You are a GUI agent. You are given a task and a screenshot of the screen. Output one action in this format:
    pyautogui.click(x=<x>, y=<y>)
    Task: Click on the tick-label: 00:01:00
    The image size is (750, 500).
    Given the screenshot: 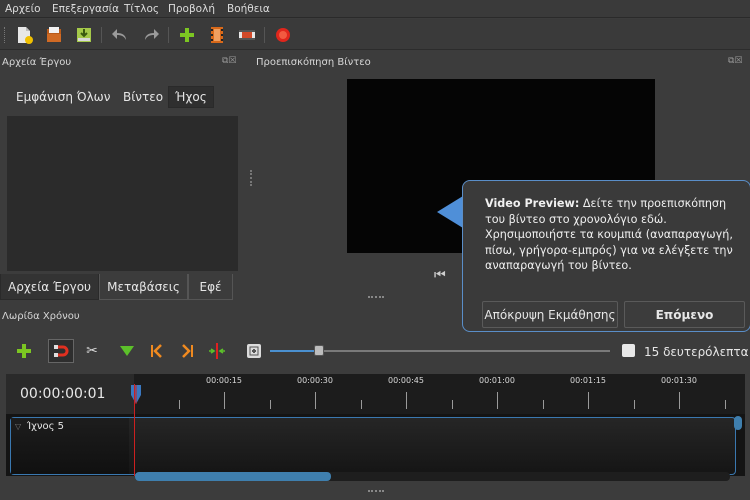 What is the action you would take?
    pyautogui.click(x=497, y=380)
    